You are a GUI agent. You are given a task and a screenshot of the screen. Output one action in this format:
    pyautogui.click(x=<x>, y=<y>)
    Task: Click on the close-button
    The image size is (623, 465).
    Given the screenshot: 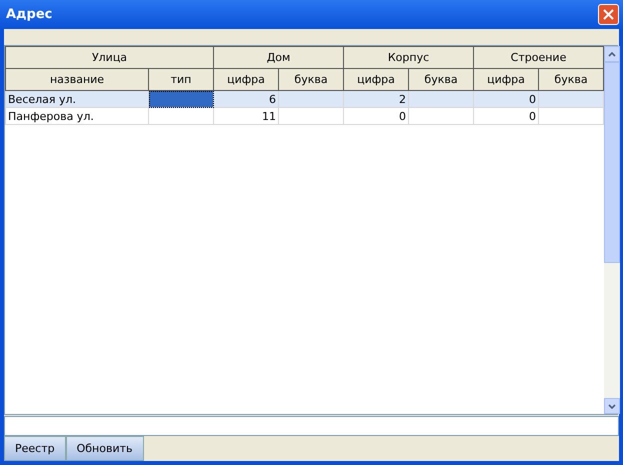 What is the action you would take?
    pyautogui.click(x=608, y=14)
    